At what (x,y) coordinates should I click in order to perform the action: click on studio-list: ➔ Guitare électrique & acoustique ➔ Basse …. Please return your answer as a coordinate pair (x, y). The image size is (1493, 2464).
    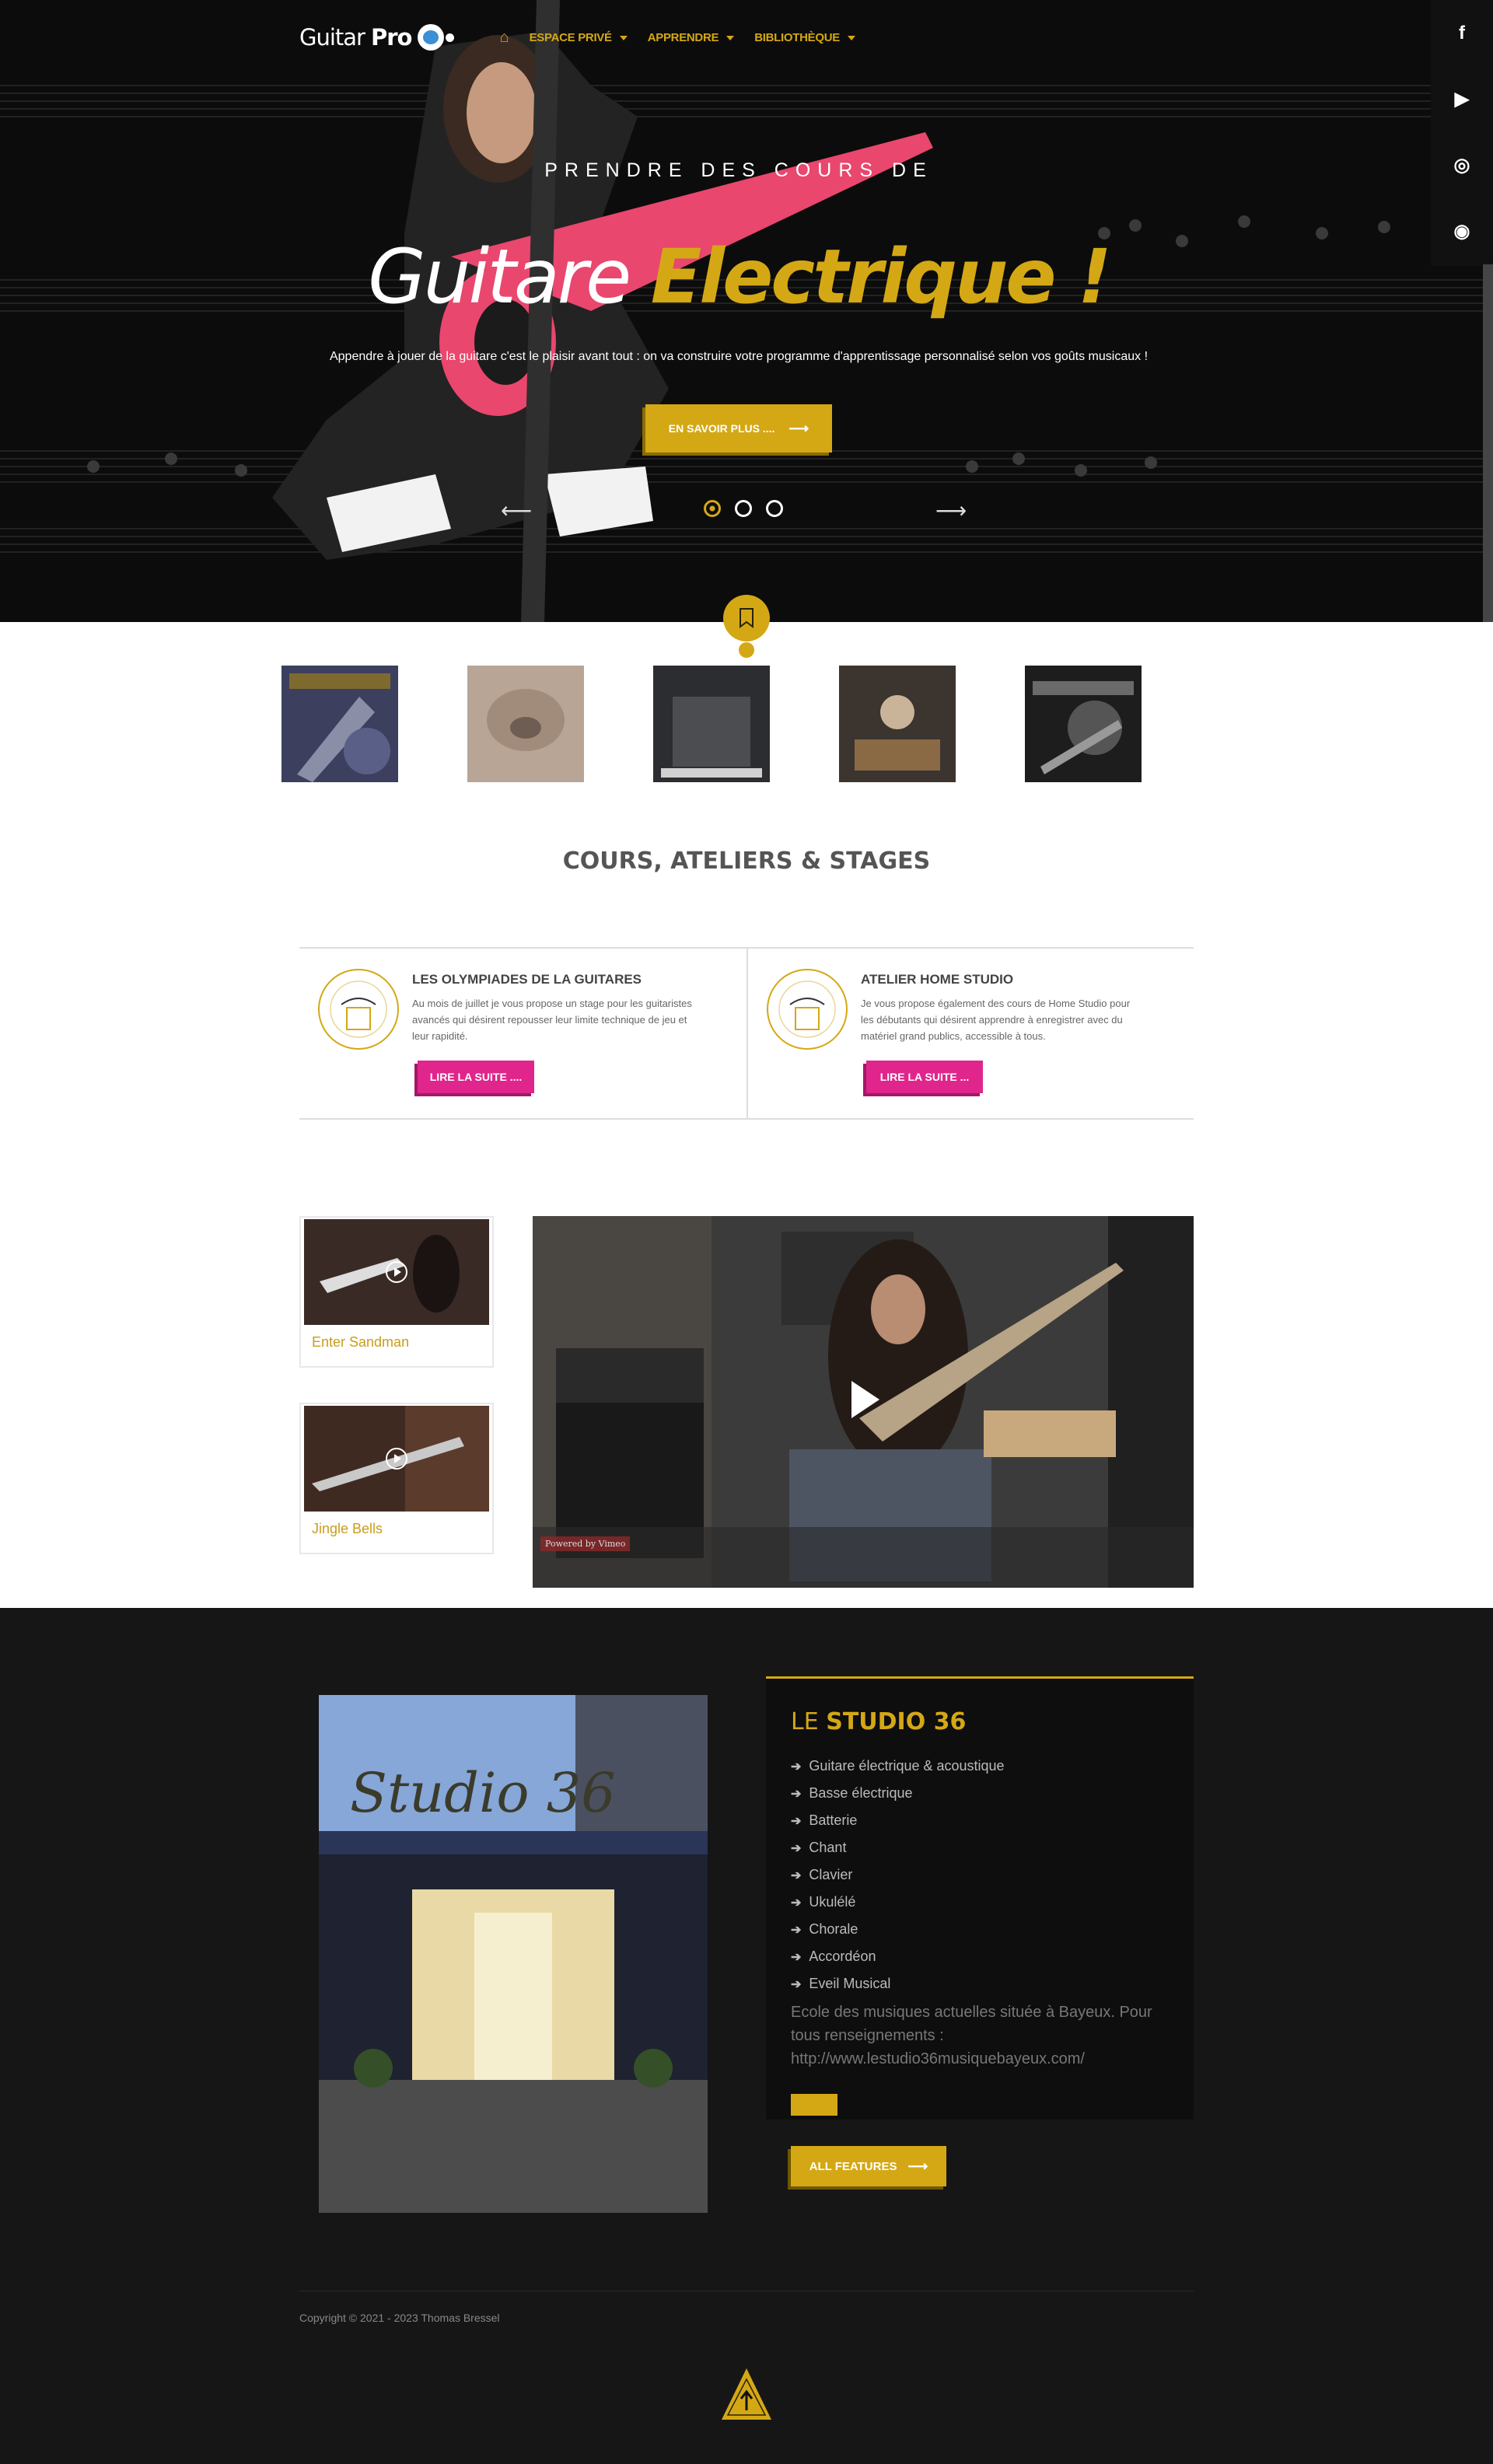
    Looking at the image, I should click on (898, 1875).